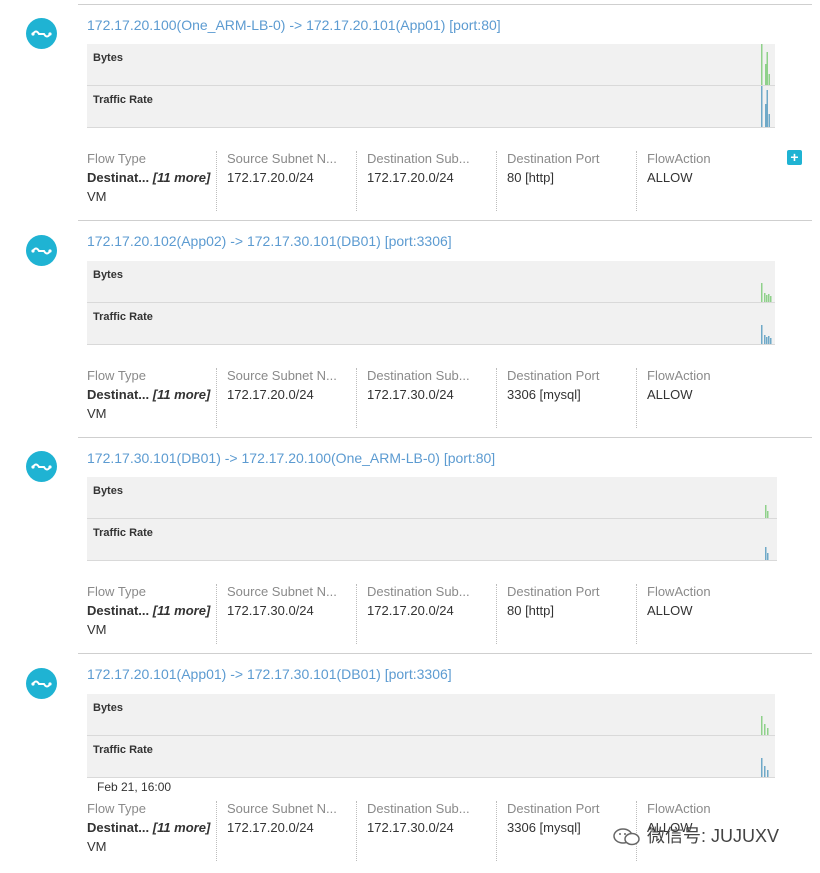 This screenshot has width=820, height=873. I want to click on col-value: 3306 [mysql], so click(544, 394).